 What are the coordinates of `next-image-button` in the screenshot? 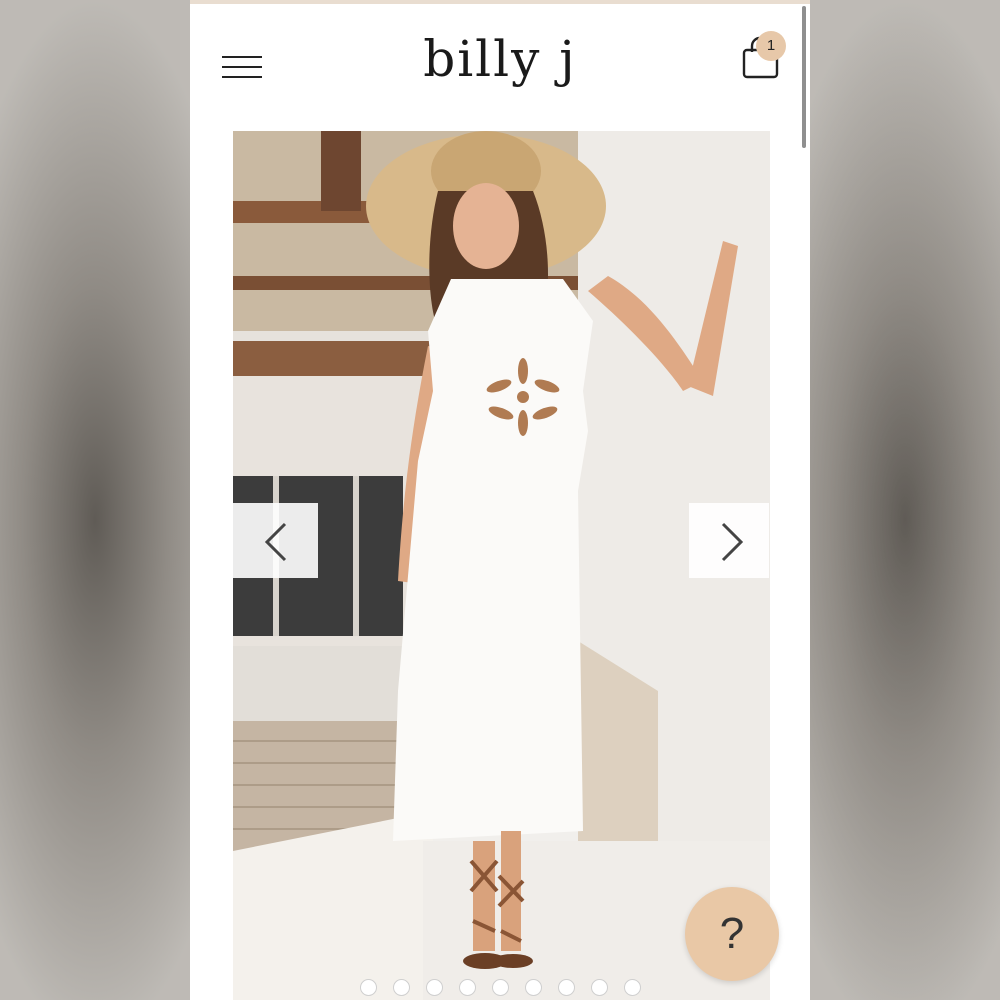 It's located at (729, 540).